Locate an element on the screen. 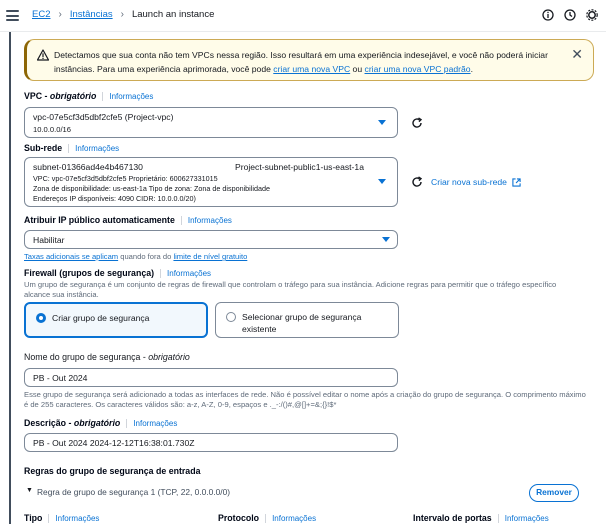 The width and height of the screenshot is (606, 524). radio-create-security-group: Criar grupo de segurança is located at coordinates (116, 320).